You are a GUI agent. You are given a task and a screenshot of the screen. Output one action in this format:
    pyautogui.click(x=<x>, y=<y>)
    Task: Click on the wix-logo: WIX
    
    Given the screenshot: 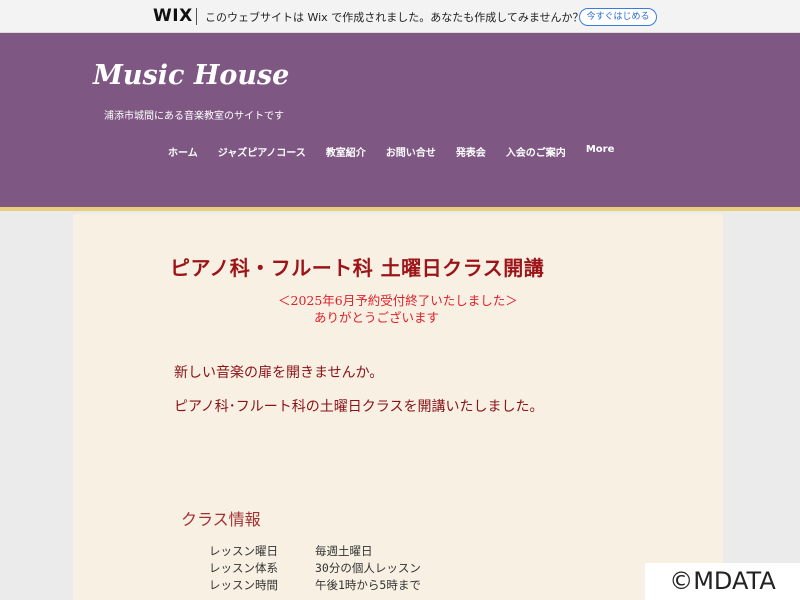 What is the action you would take?
    pyautogui.click(x=173, y=16)
    